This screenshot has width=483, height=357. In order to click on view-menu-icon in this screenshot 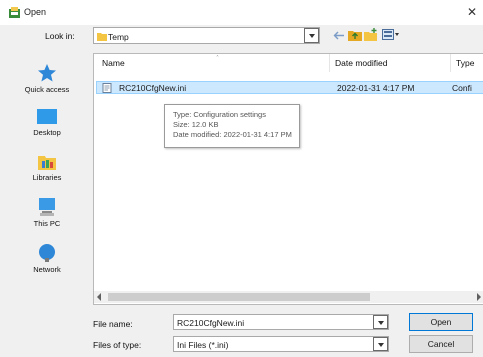, I will do `click(391, 34)`.